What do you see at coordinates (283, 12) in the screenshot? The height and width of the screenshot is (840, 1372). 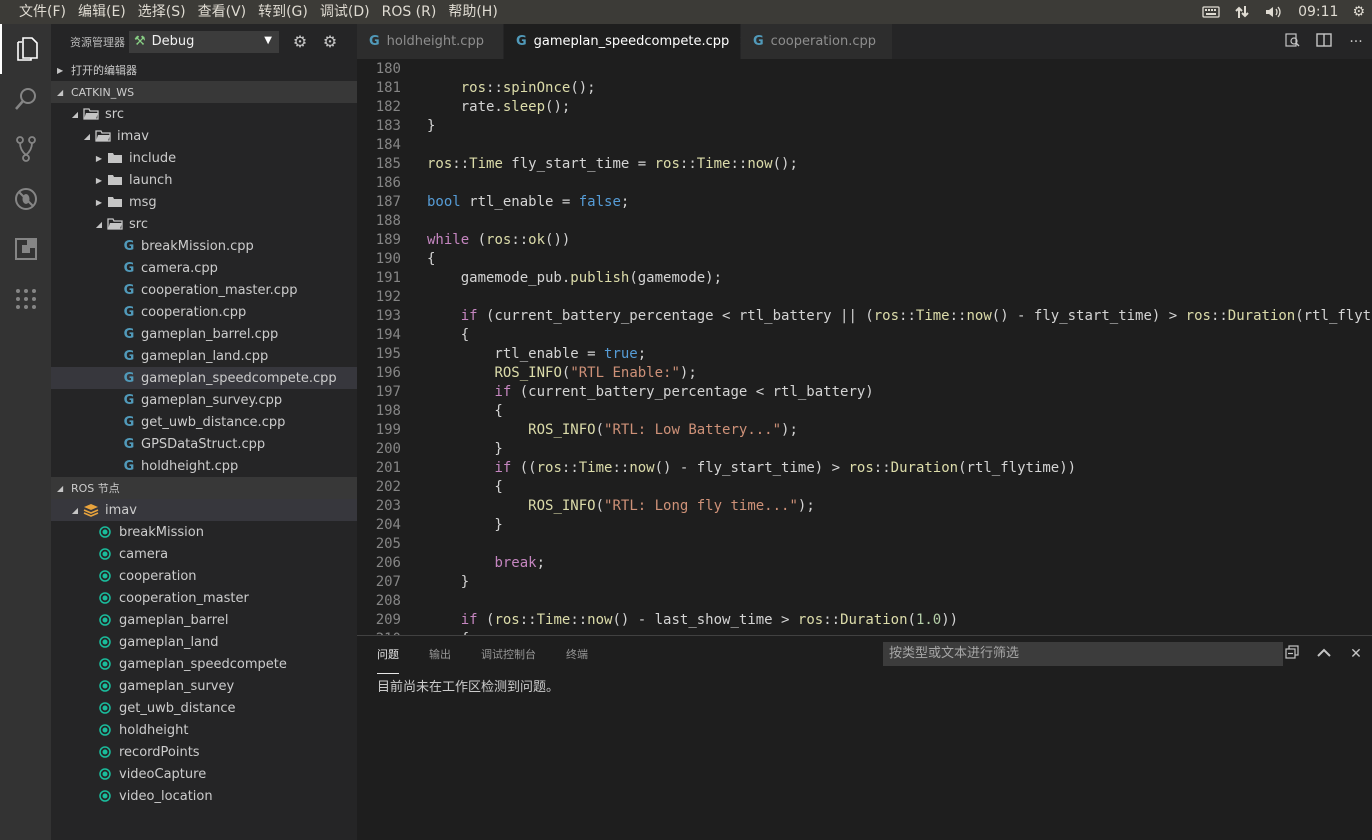 I see `menu-go: 转到(G)` at bounding box center [283, 12].